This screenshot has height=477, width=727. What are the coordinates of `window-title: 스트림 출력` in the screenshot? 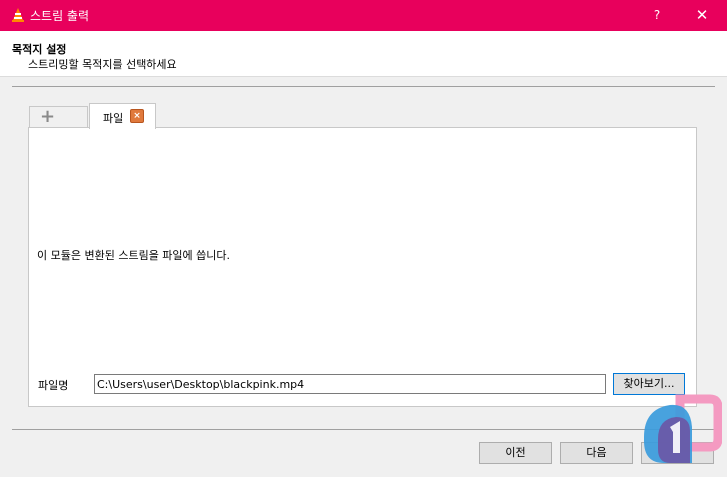 It's located at (60, 16).